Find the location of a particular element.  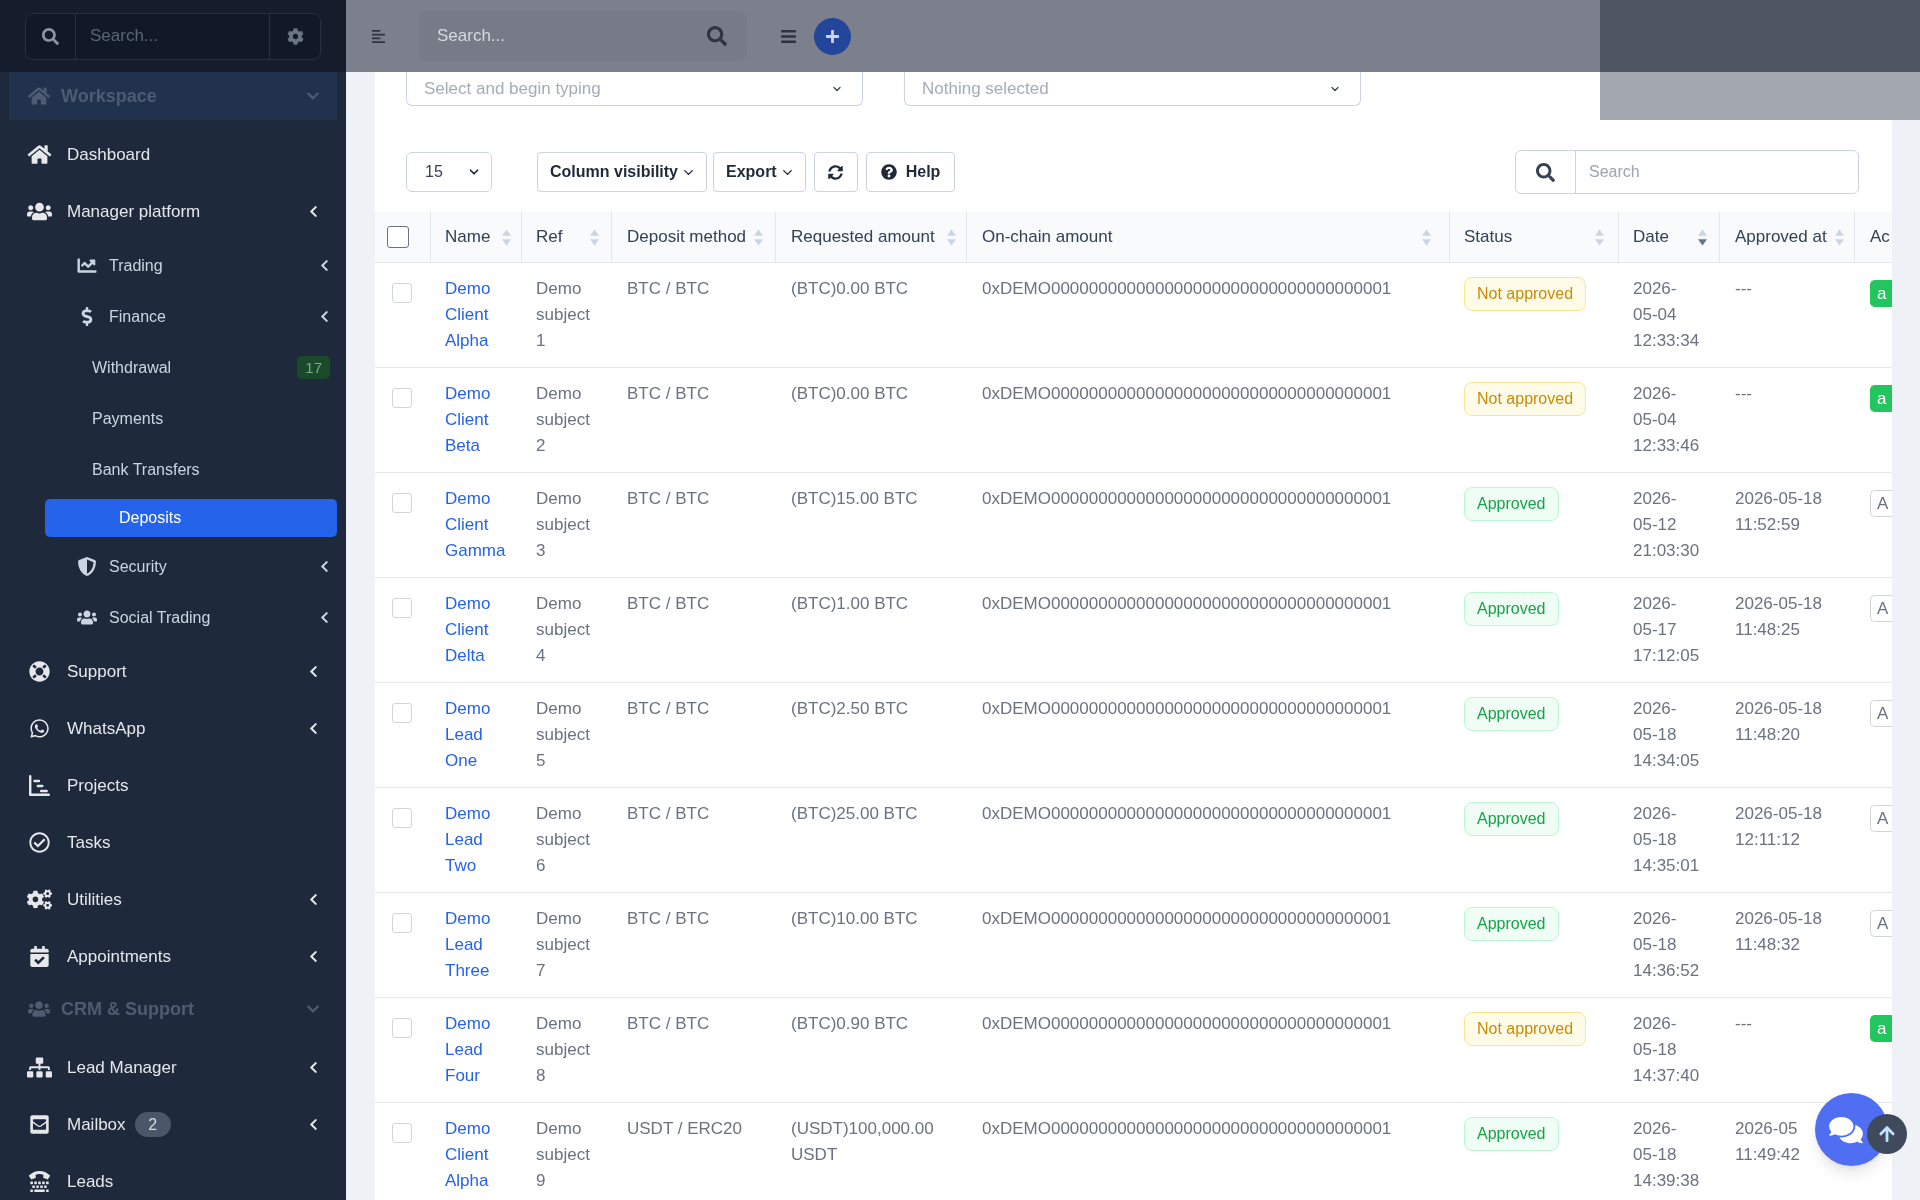

nav-link: Projects is located at coordinates (173, 785).